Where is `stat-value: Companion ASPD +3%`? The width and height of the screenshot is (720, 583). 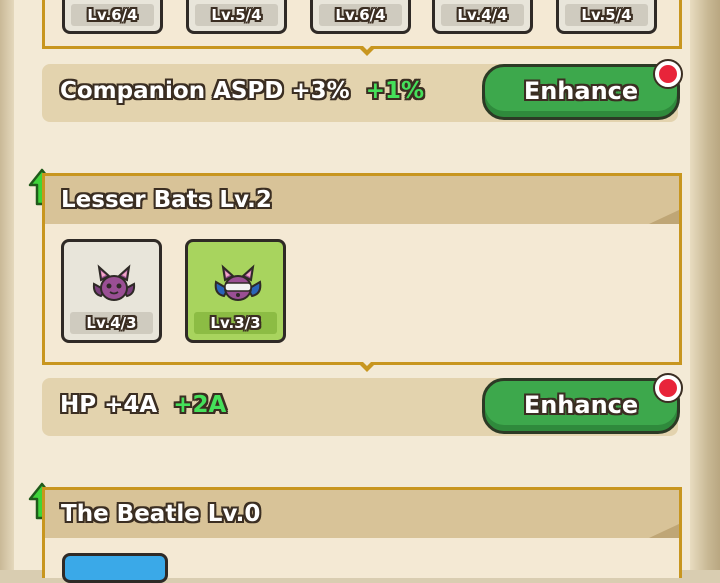
stat-value: Companion ASPD +3% is located at coordinates (205, 91).